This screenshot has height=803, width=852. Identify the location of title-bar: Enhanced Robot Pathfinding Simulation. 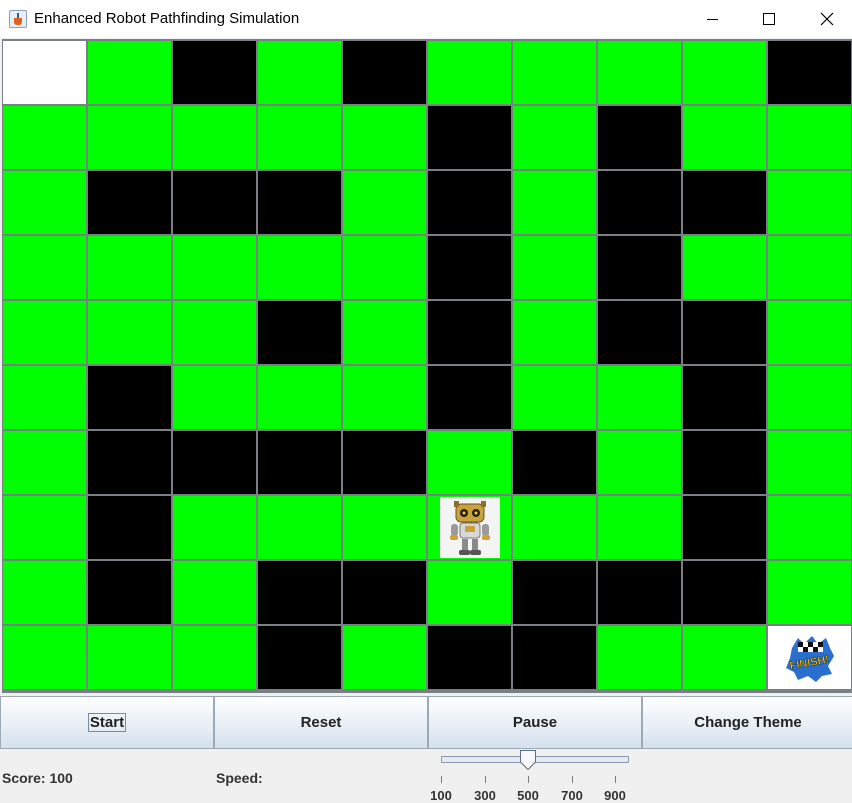
(426, 19).